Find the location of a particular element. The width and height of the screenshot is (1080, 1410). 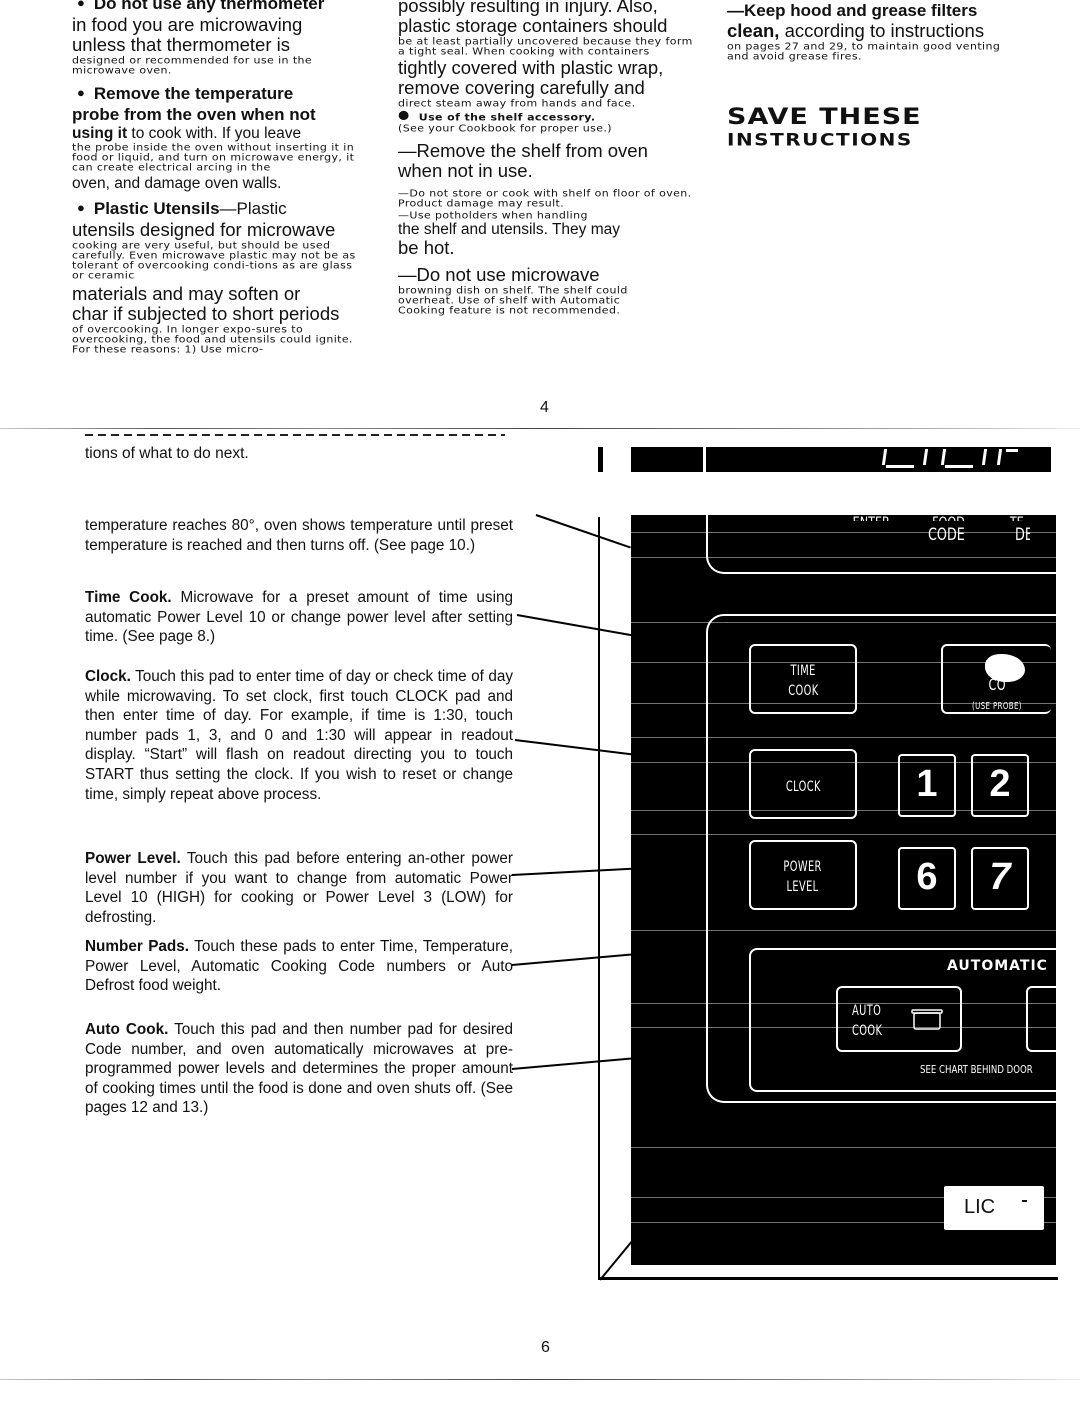

display-label-food: FOOD is located at coordinates (948, 518).